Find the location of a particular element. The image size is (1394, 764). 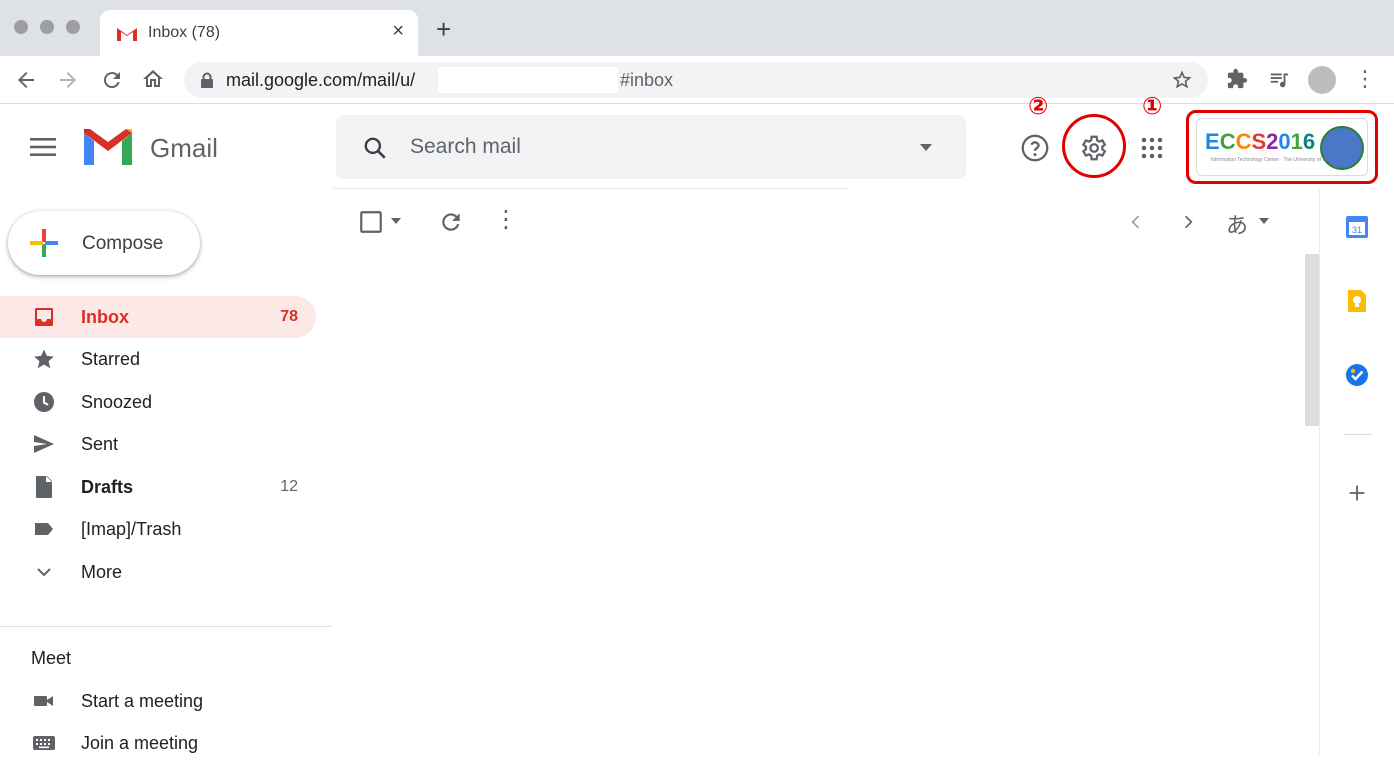

sidebar-item-sent: Sent is located at coordinates (158, 444).